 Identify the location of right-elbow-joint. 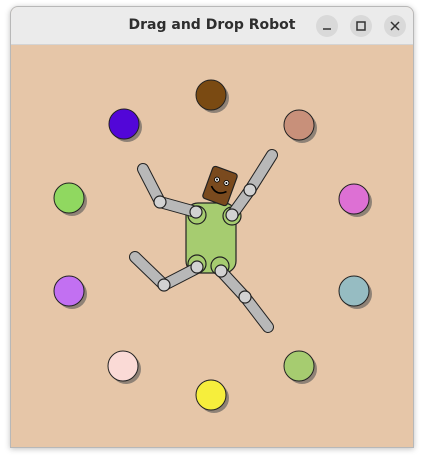
(250, 190).